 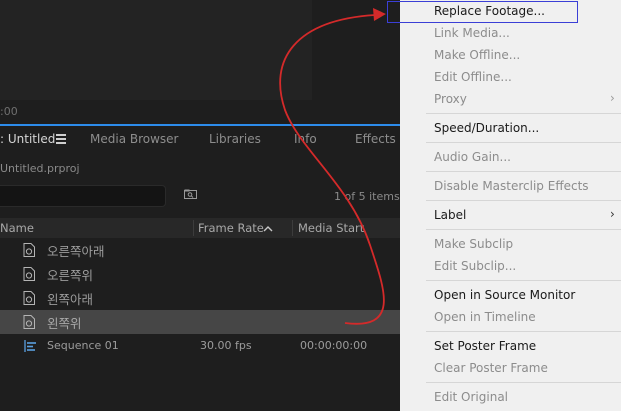 I want to click on menu-item-set-poster-frame: Set Poster Frame, so click(x=485, y=346).